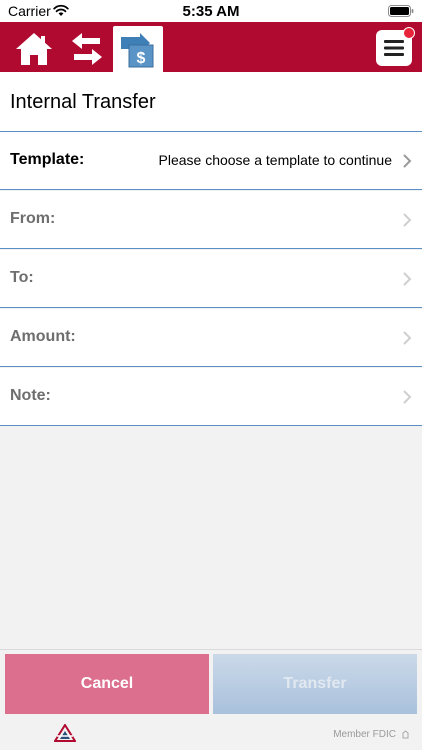 Image resolution: width=422 pixels, height=750 pixels. What do you see at coordinates (315, 684) in the screenshot?
I see `transfer-button: Transfer` at bounding box center [315, 684].